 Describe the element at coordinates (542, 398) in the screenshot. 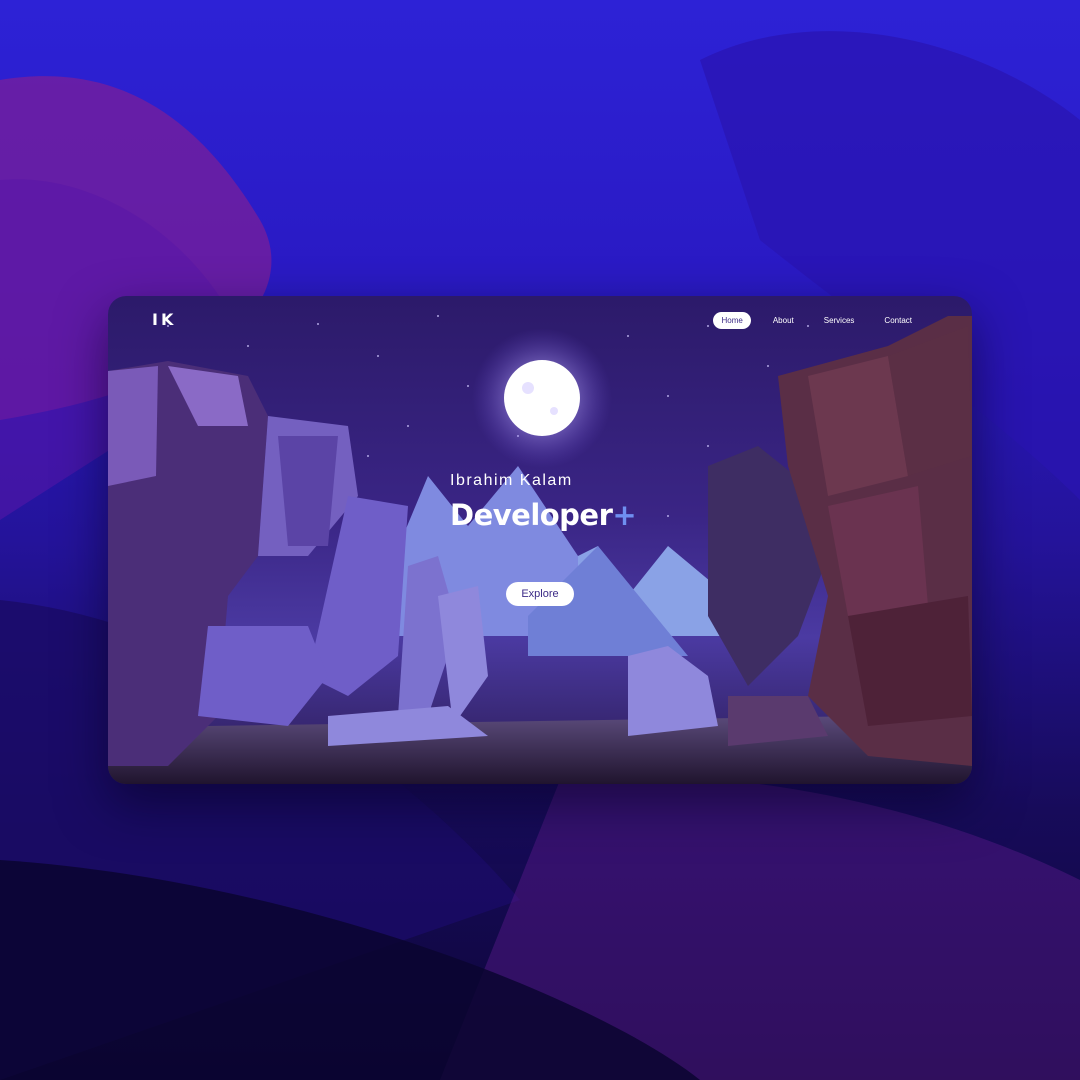

I see `moon-illustration` at that location.